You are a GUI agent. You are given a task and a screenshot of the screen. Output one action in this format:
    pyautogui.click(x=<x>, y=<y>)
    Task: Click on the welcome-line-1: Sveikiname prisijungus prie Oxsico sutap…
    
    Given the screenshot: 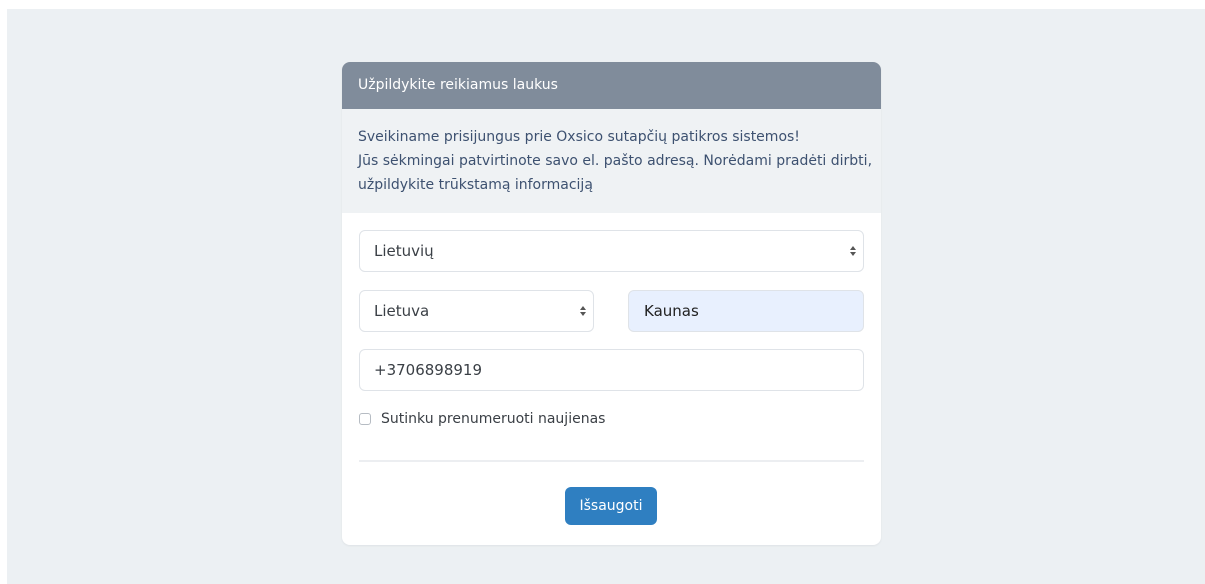 What is the action you would take?
    pyautogui.click(x=579, y=137)
    